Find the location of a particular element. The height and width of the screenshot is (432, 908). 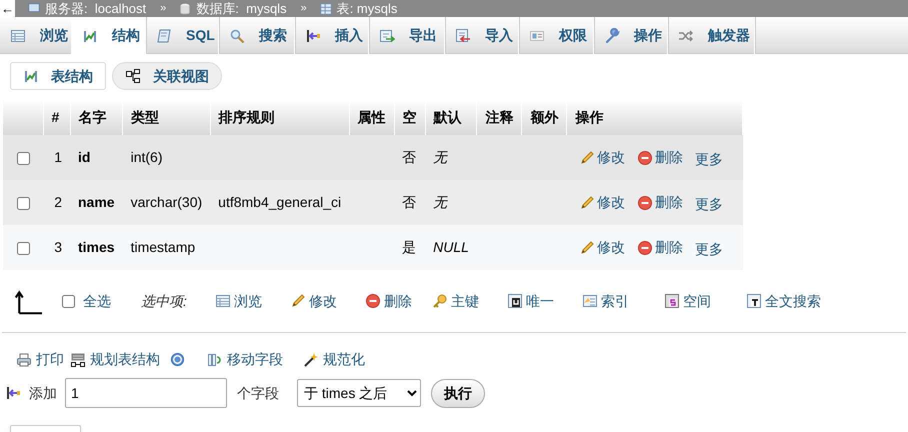

bulk-action-link: 索引 is located at coordinates (605, 301).